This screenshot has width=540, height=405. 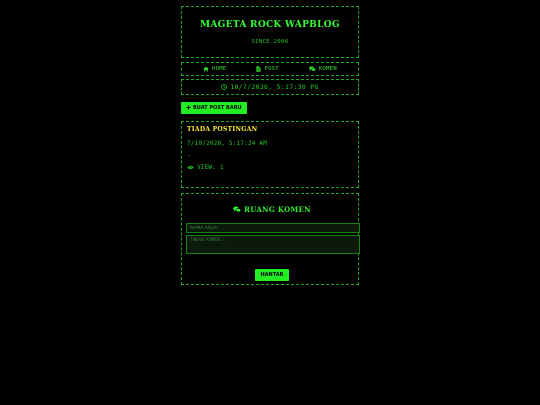 I want to click on site-header: MAGETA ROCK WAPBLOG SINCE 2006, so click(x=270, y=32).